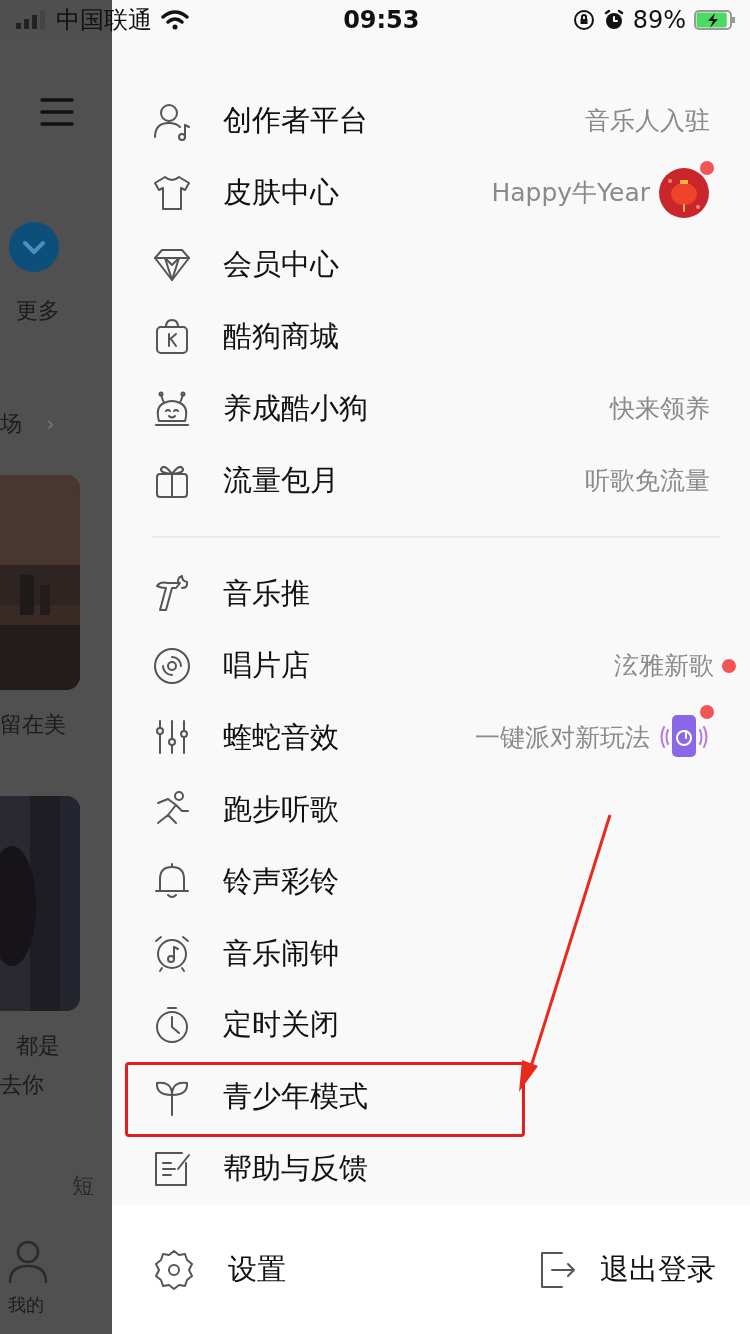 This screenshot has height=1334, width=750. What do you see at coordinates (31, 20) in the screenshot?
I see `signal-icon` at bounding box center [31, 20].